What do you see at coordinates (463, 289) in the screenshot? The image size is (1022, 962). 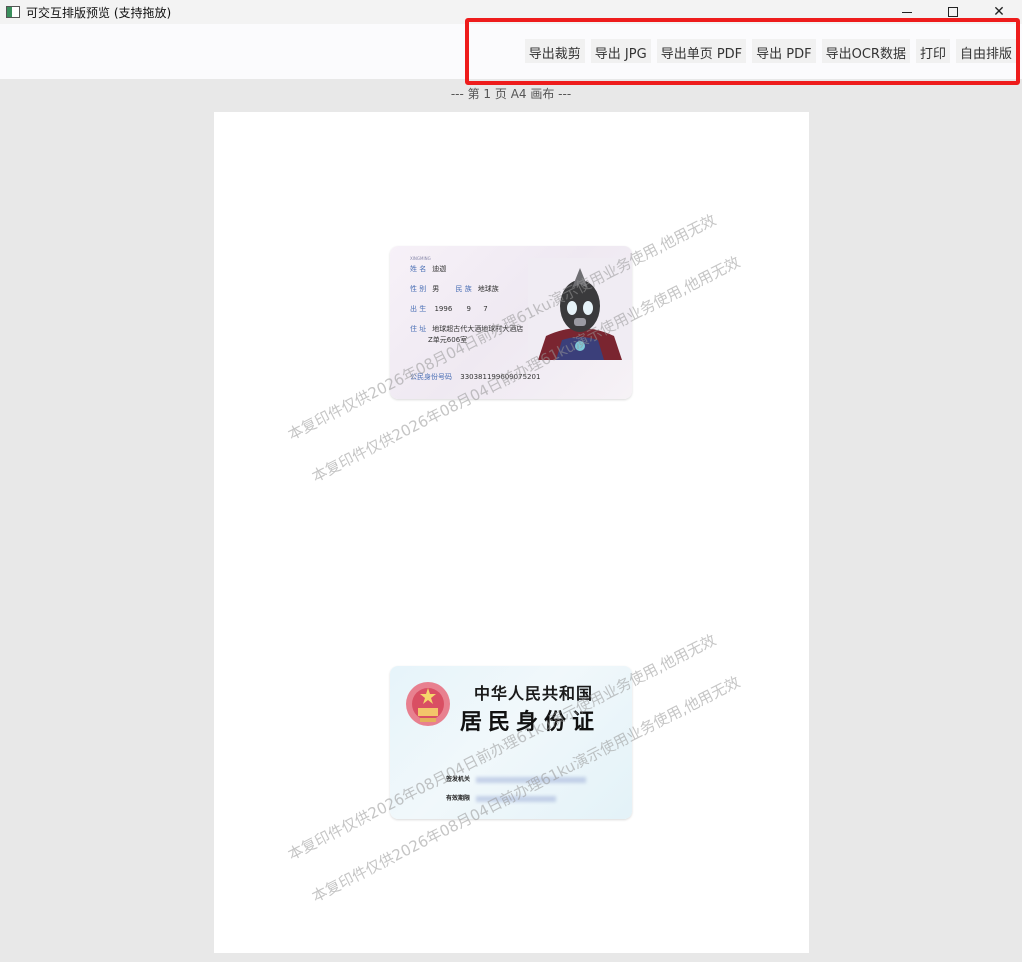 I see `ethnic-label: 民 族` at bounding box center [463, 289].